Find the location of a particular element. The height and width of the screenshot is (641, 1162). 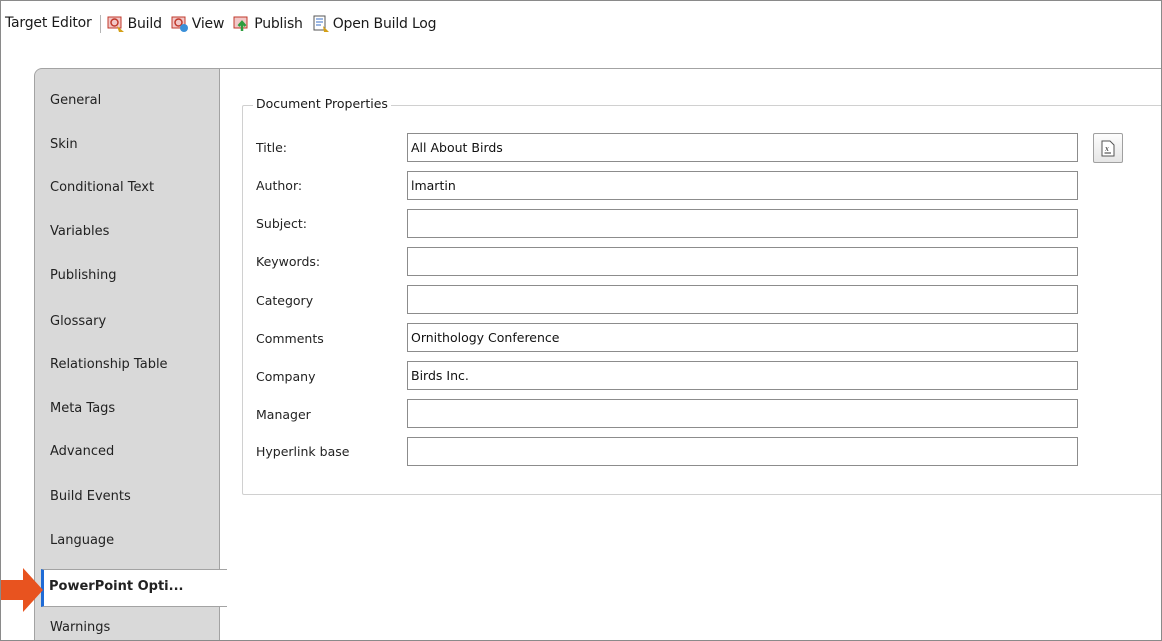

publish-label: Publish is located at coordinates (278, 24).